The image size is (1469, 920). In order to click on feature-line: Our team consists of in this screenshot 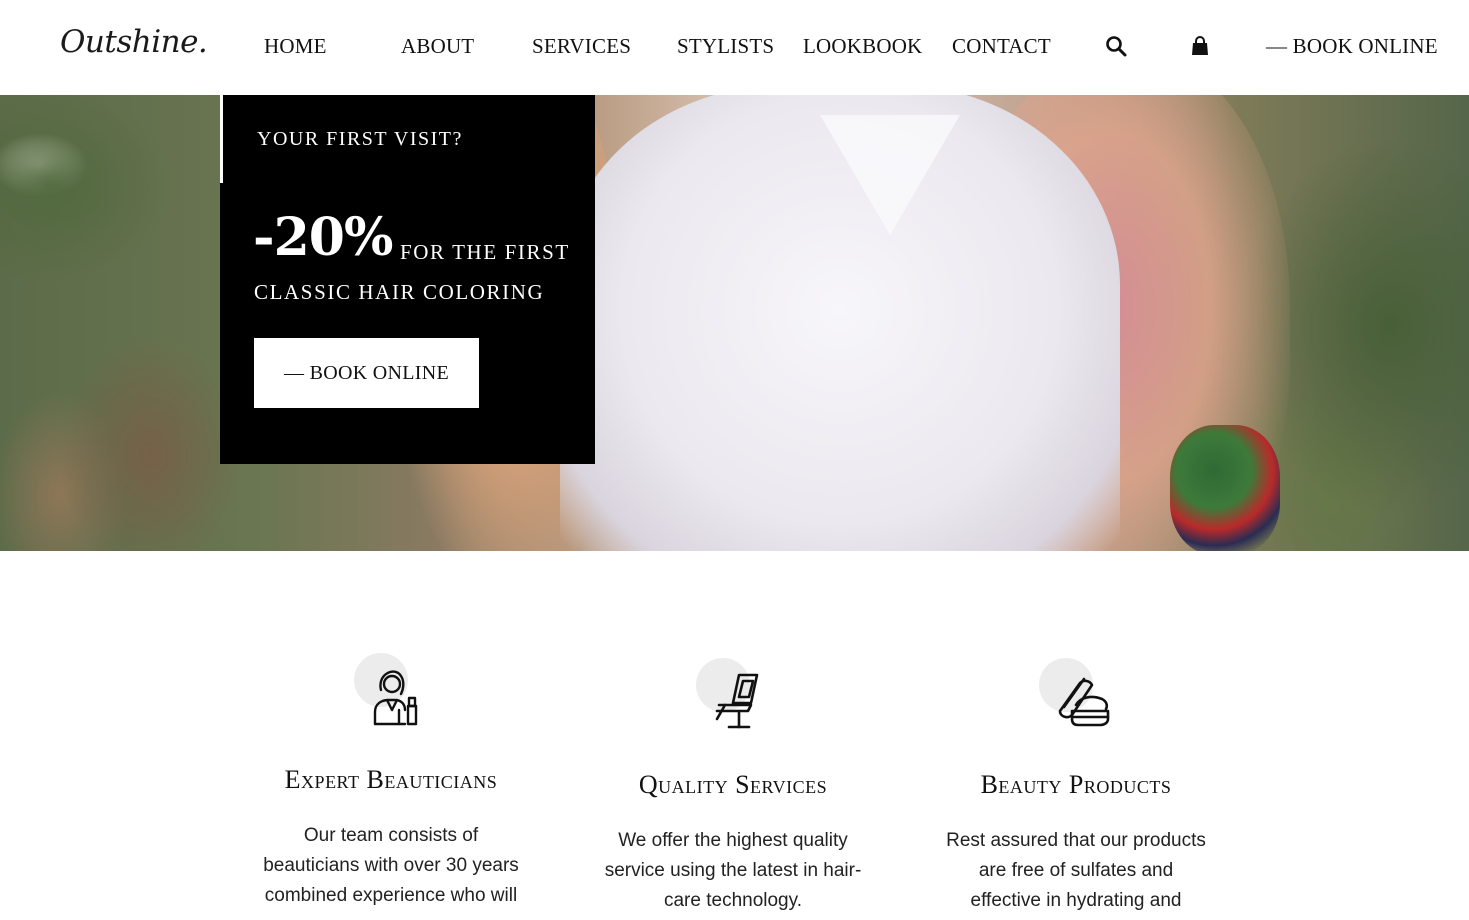, I will do `click(391, 835)`.